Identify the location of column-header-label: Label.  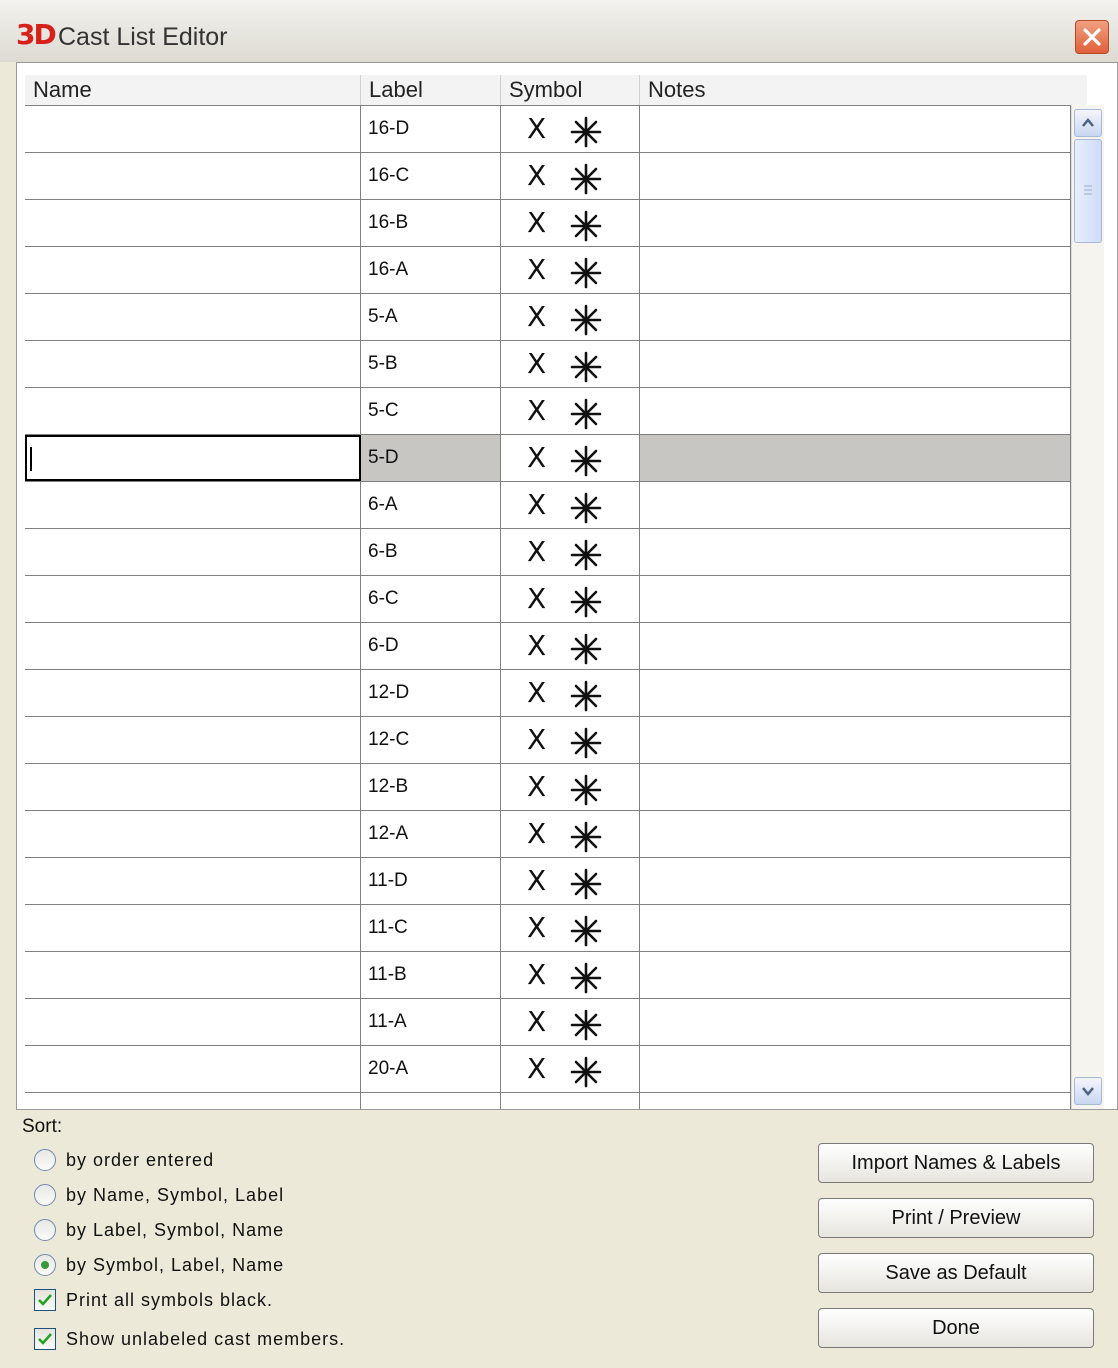
(431, 90).